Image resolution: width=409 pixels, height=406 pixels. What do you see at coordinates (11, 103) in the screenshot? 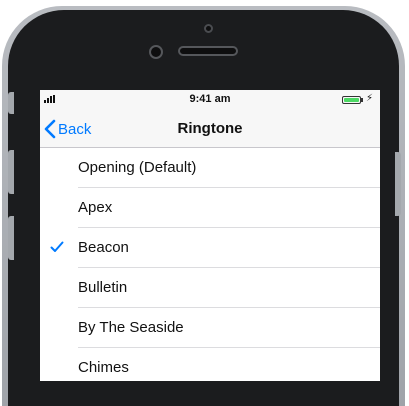
I see `mute-switch` at bounding box center [11, 103].